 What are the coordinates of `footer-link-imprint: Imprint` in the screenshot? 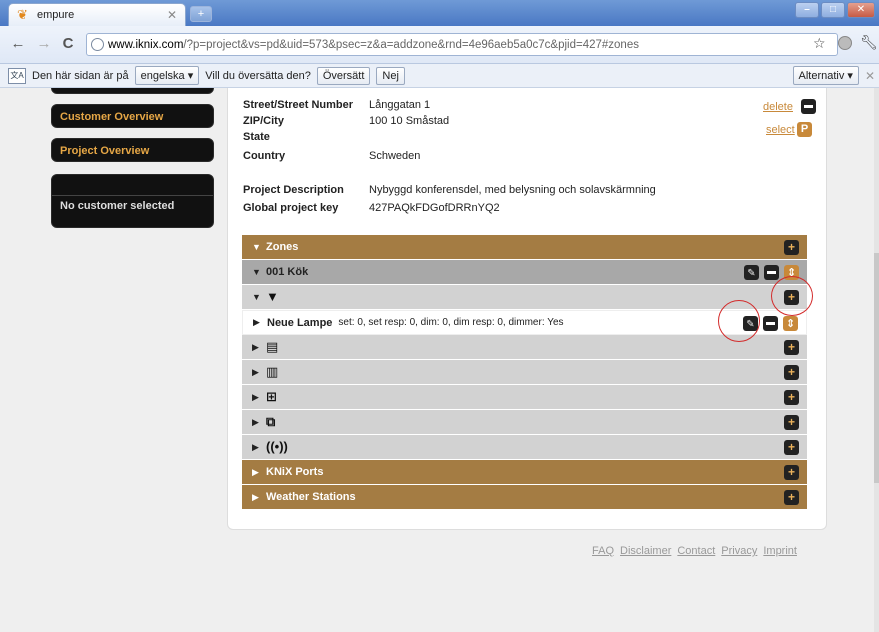 It's located at (780, 551).